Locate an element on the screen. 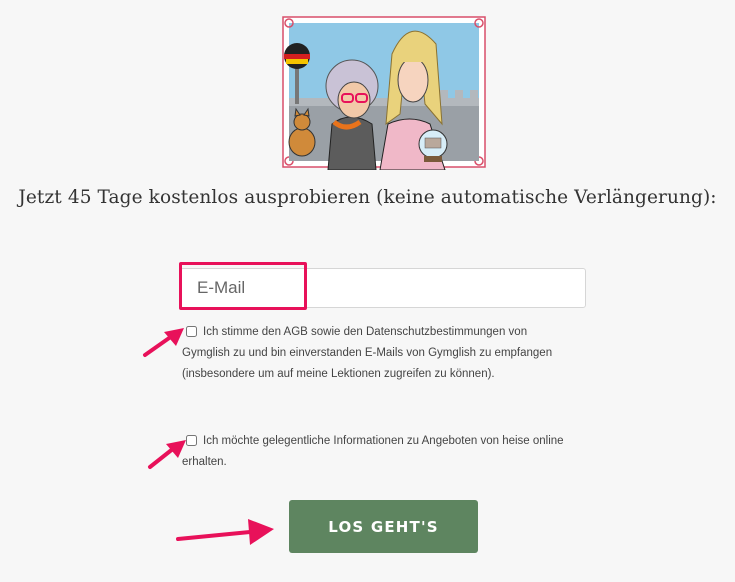 This screenshot has height=582, width=735. email-field is located at coordinates (383, 288).